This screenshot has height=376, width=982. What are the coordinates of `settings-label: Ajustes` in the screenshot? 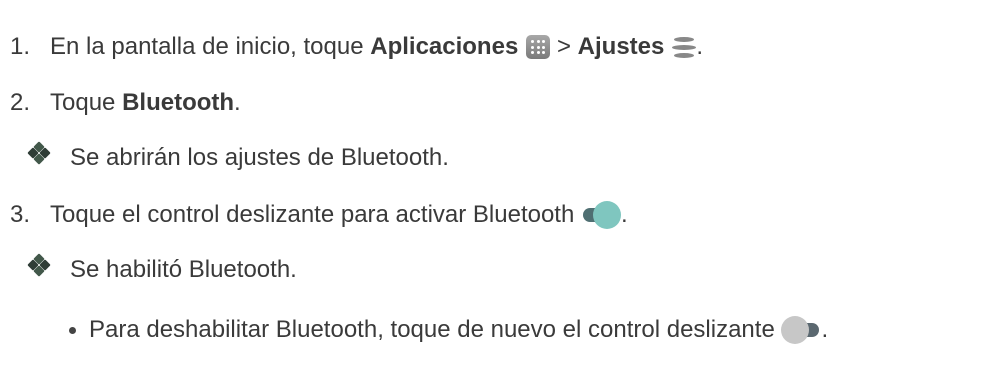 It's located at (621, 46).